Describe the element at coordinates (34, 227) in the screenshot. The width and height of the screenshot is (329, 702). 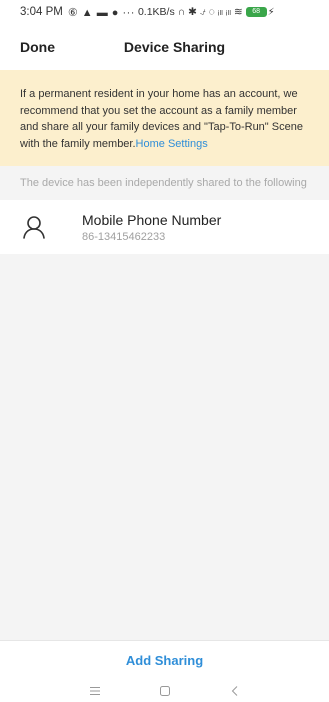
I see `user-icon` at that location.